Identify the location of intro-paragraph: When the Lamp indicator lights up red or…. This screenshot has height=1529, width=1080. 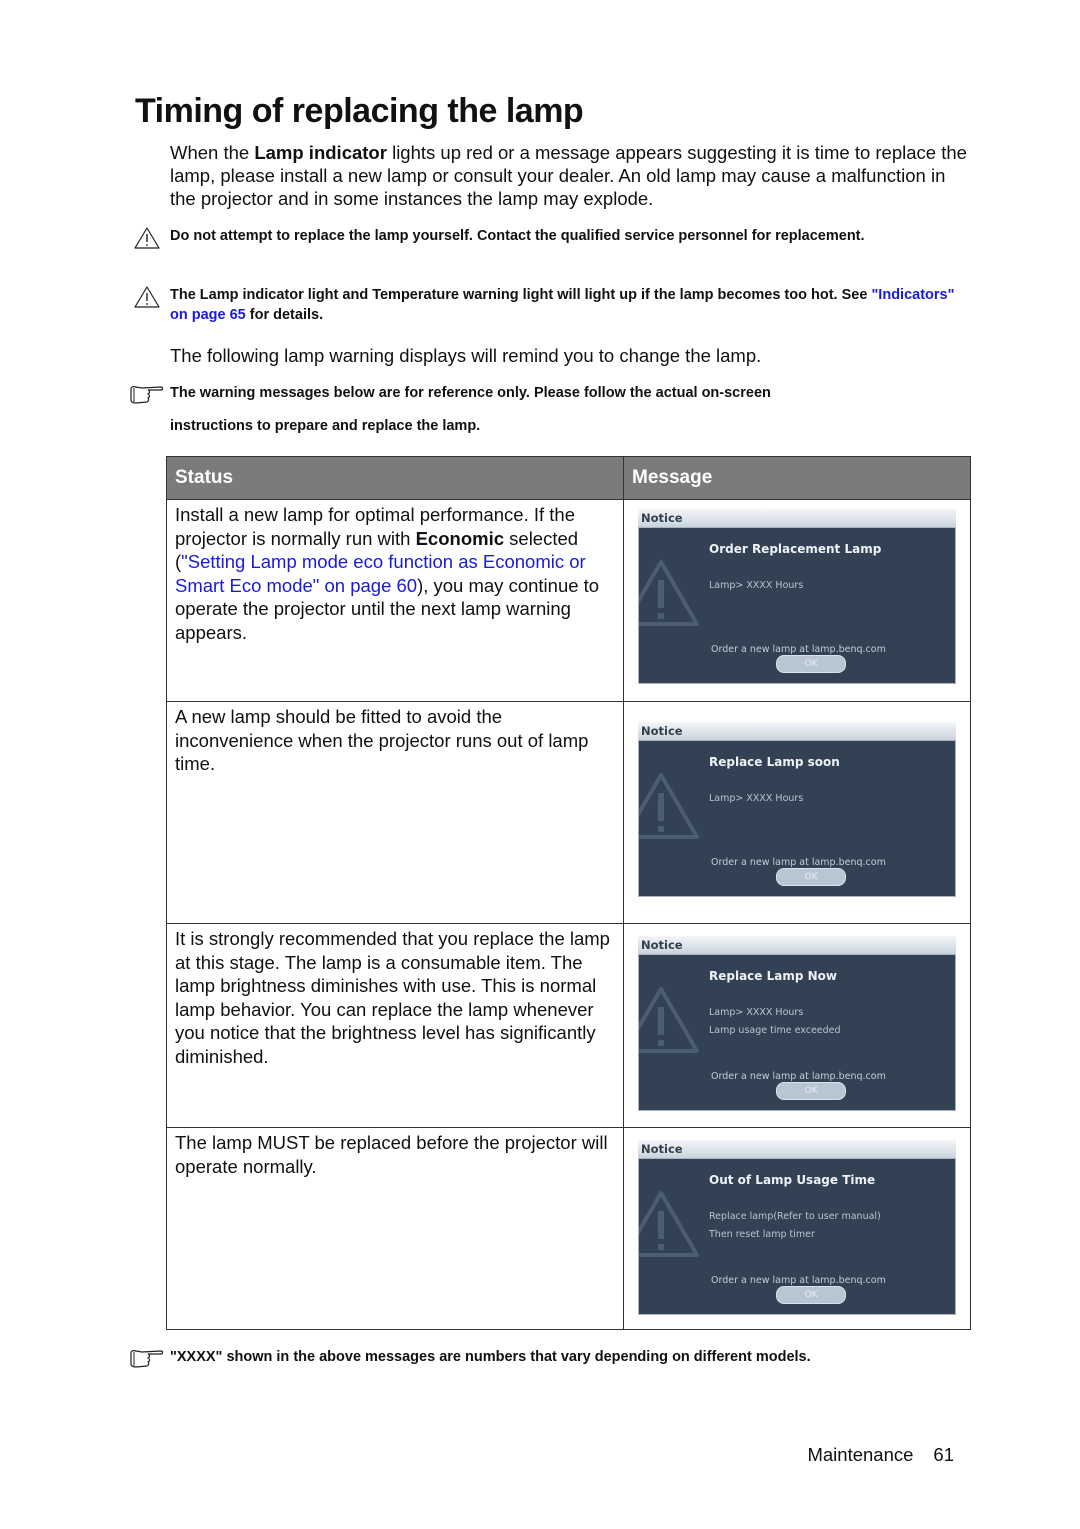
(570, 175).